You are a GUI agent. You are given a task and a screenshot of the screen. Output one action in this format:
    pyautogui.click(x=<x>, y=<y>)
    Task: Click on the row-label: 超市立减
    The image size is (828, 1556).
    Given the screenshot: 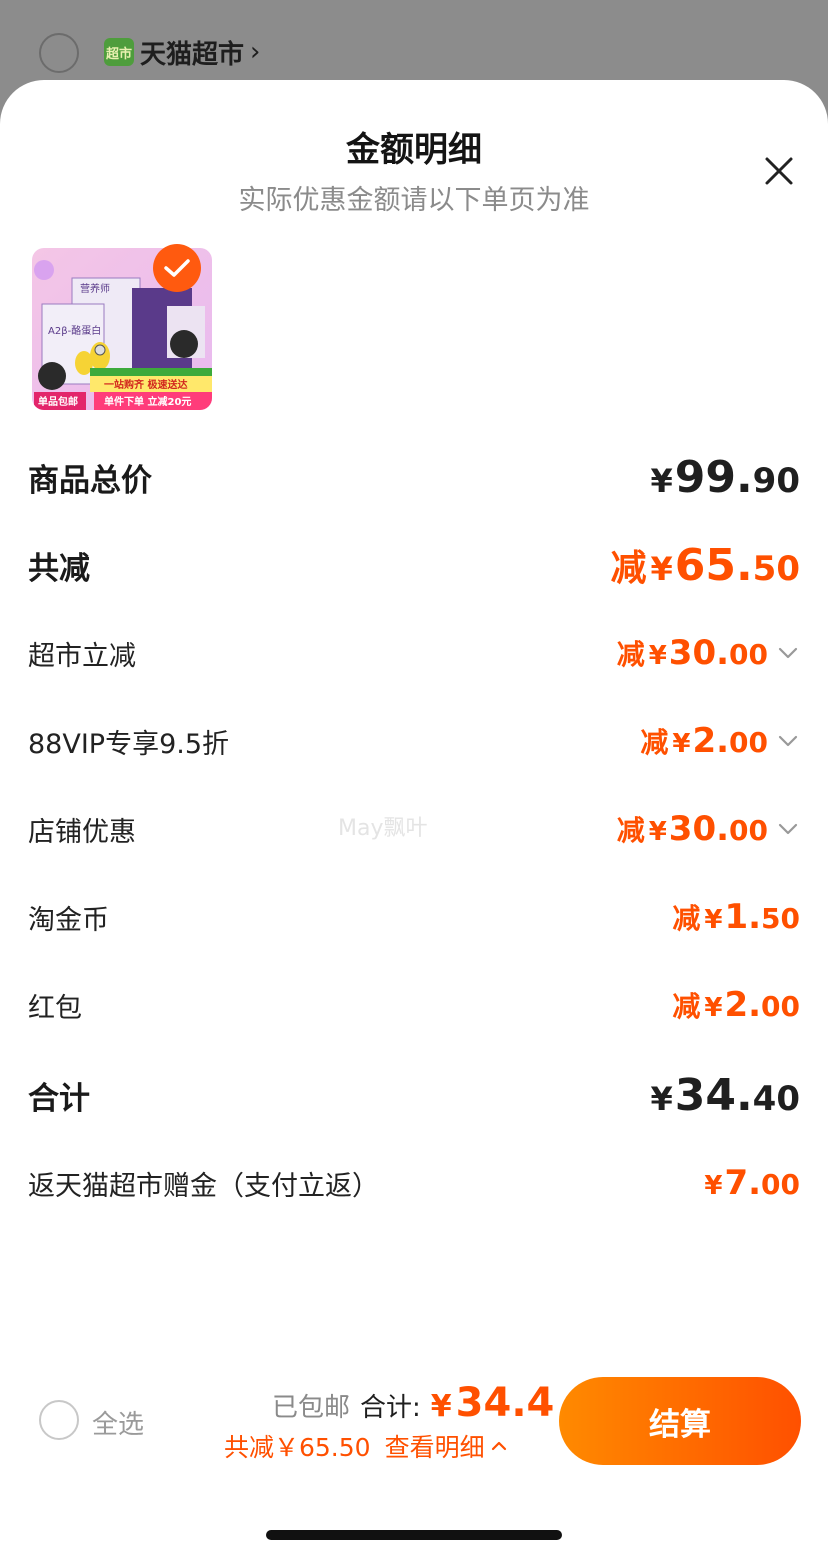 What is the action you would take?
    pyautogui.click(x=82, y=656)
    